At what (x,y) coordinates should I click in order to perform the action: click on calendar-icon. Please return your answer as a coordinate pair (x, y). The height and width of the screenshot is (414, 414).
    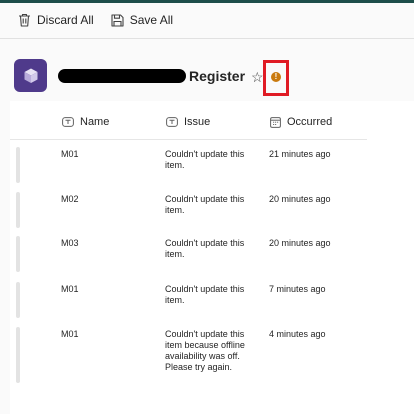
    Looking at the image, I should click on (275, 122).